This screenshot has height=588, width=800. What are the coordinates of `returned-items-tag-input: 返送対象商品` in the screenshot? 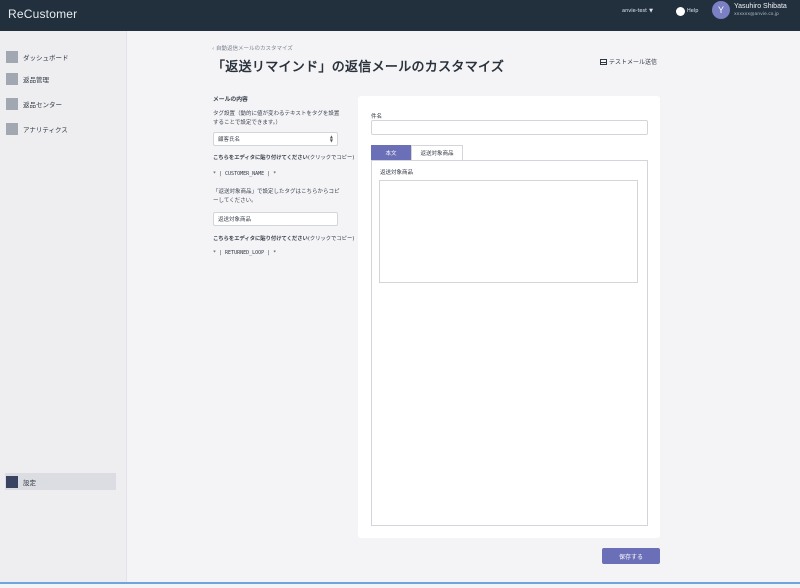 It's located at (275, 219).